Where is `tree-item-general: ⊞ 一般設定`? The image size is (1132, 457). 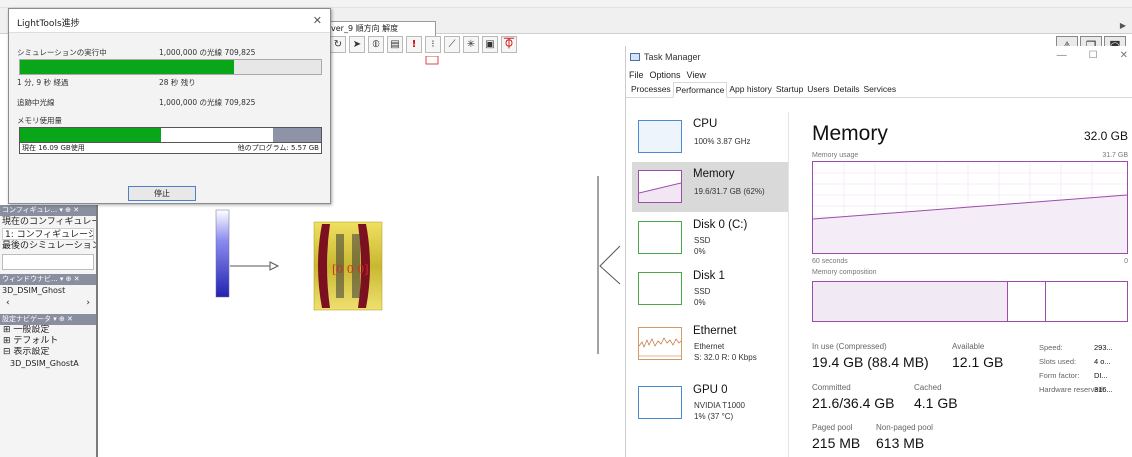 tree-item-general: ⊞ 一般設定 is located at coordinates (48, 330).